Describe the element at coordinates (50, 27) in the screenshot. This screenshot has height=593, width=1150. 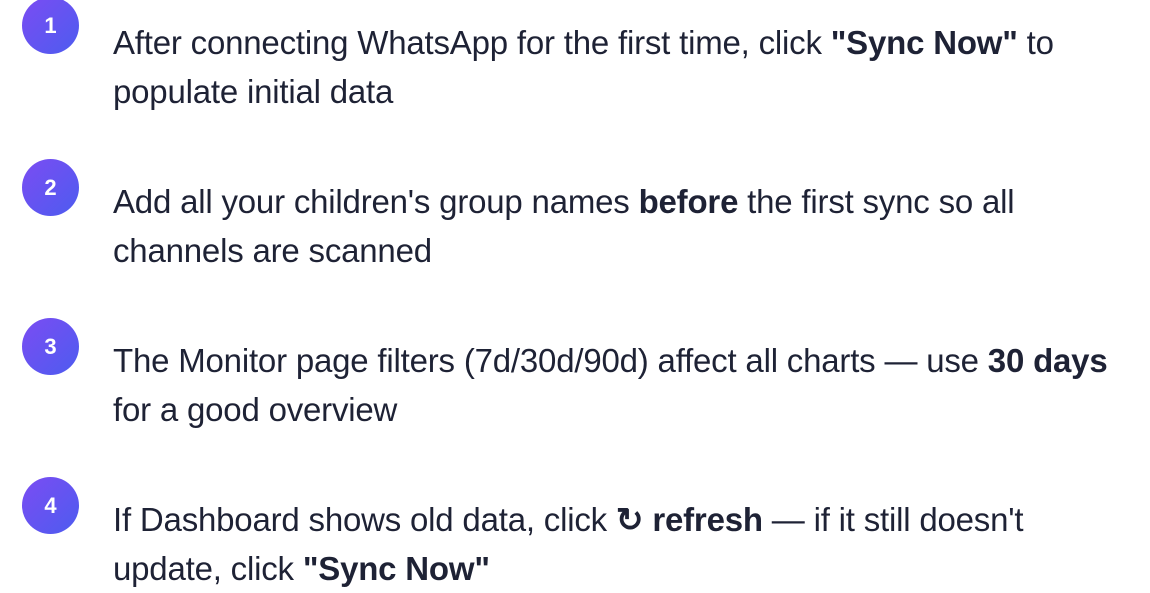
I see `step-number-badge: 1` at that location.